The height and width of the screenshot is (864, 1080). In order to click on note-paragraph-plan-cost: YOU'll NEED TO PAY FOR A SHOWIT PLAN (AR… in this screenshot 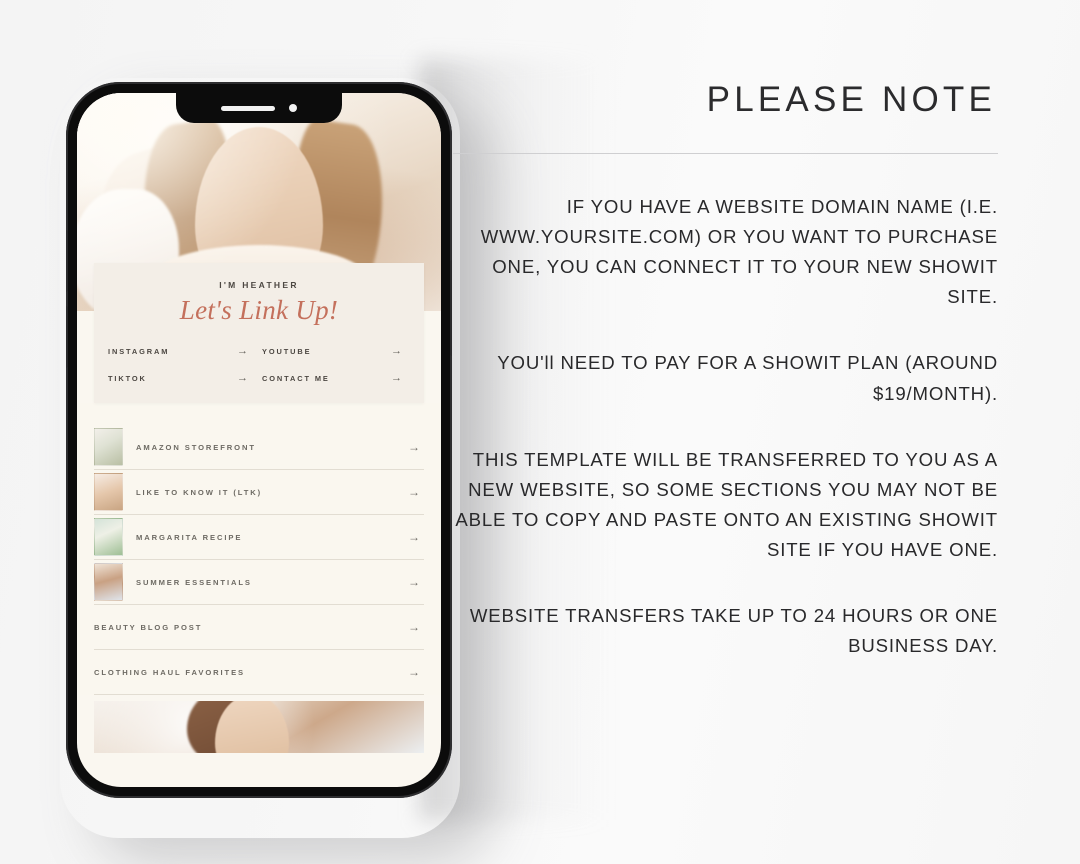, I will do `click(747, 378)`.